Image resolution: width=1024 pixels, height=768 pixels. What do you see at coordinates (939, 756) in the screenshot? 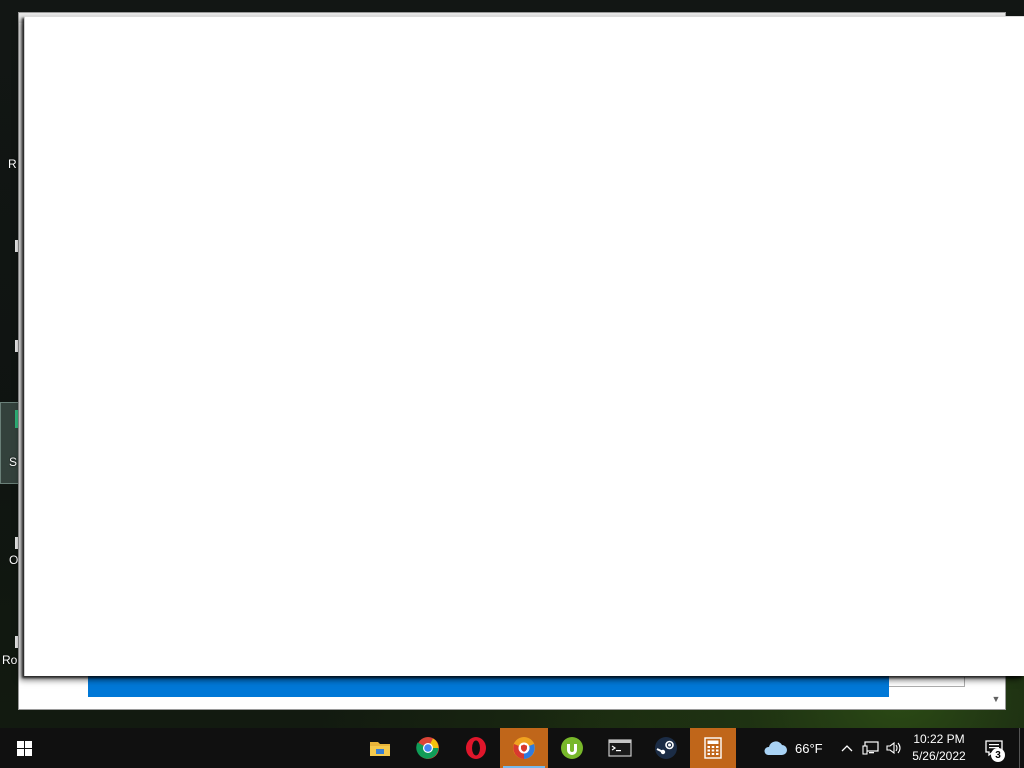
I see `clock-date: 5/26/2022` at bounding box center [939, 756].